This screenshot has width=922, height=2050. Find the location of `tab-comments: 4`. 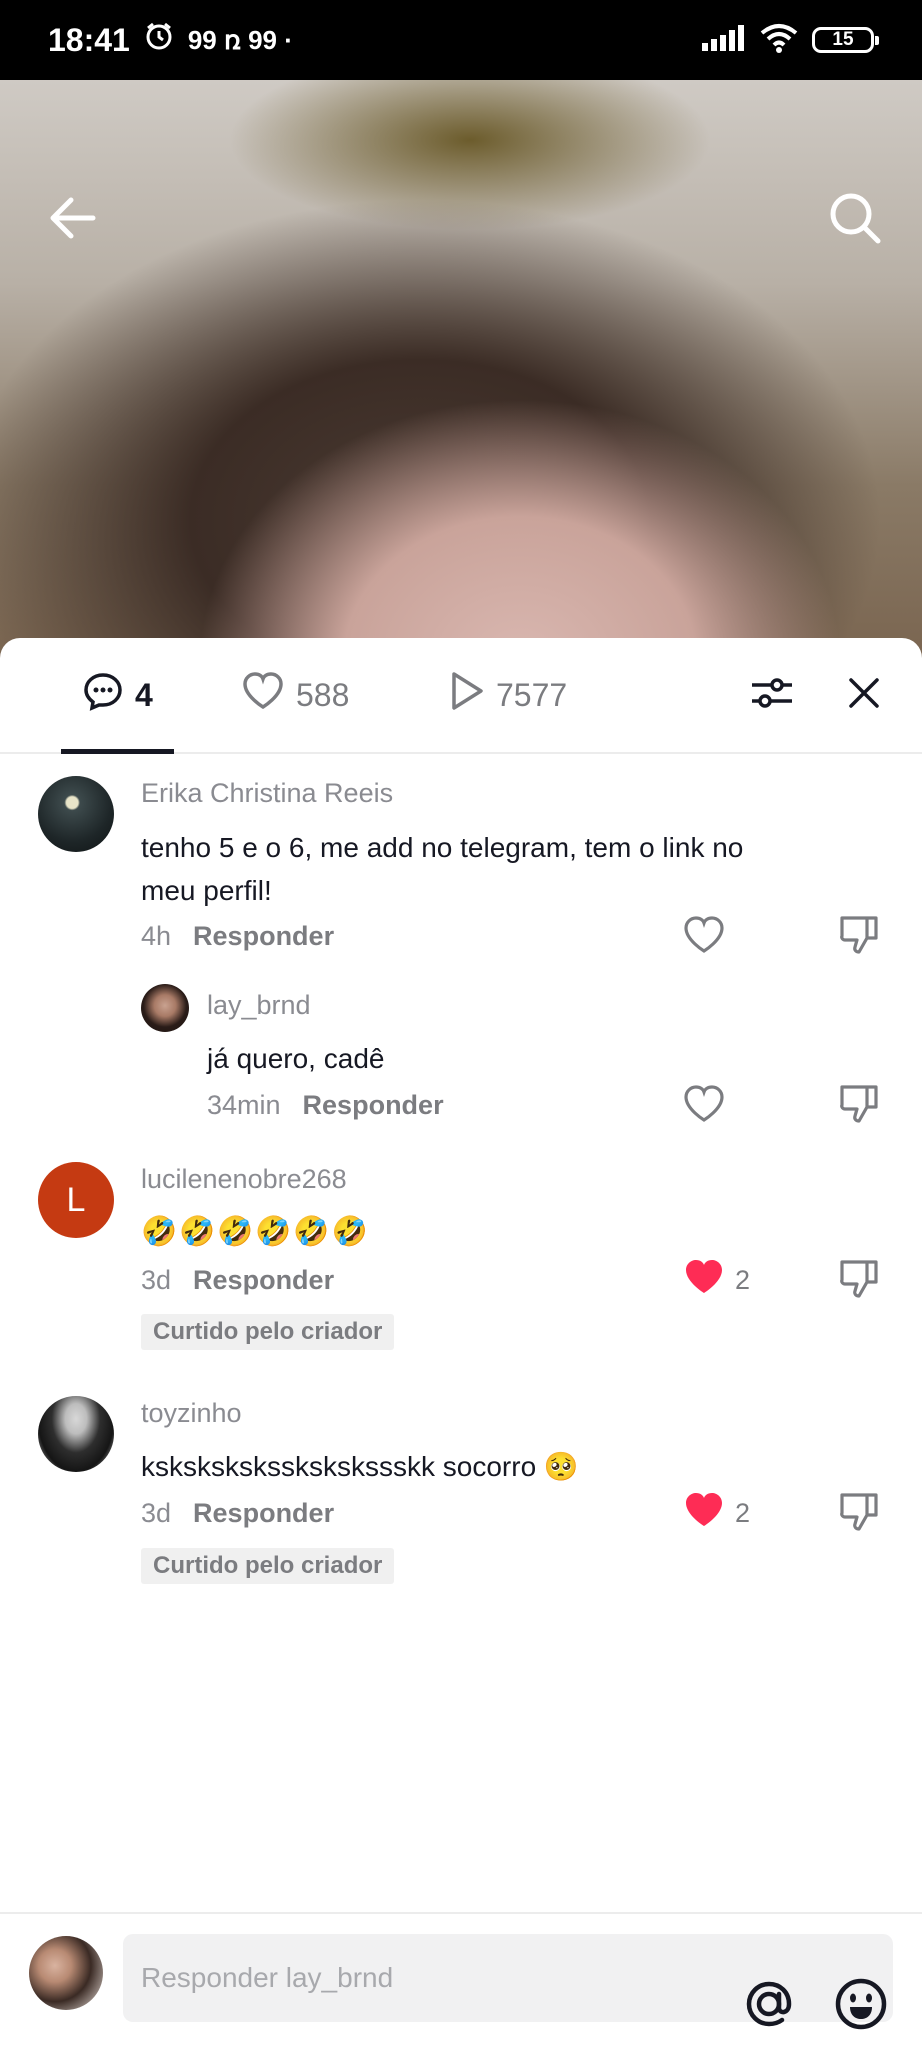

tab-comments: 4 is located at coordinates (118, 695).